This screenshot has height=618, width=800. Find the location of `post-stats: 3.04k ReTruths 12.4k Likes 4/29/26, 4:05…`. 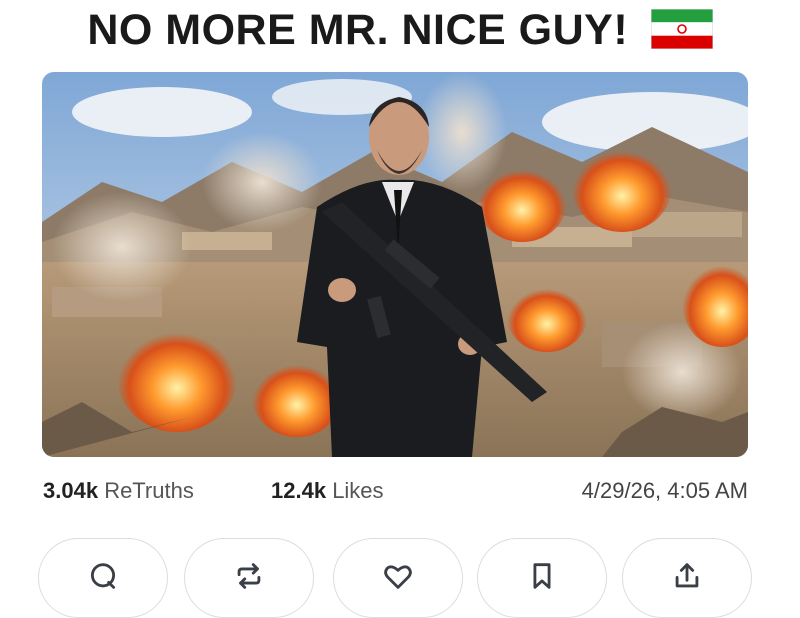

post-stats: 3.04k ReTruths 12.4k Likes 4/29/26, 4:05… is located at coordinates (395, 493).